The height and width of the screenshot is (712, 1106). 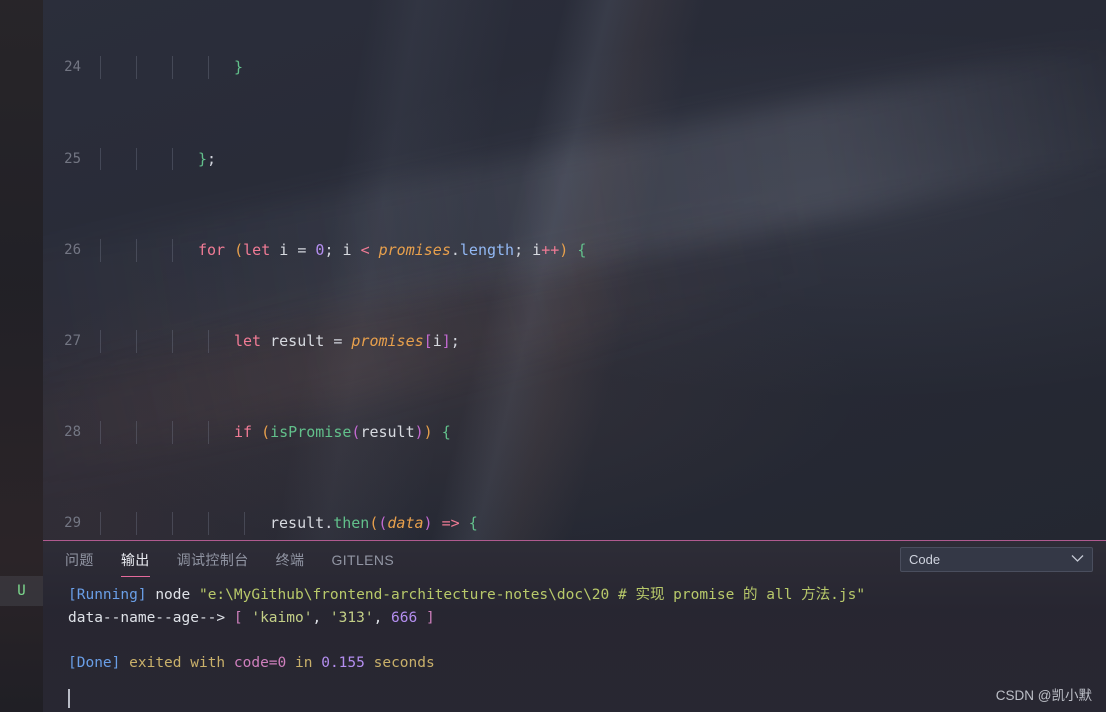 I want to click on output-result-item-1: '313', so click(x=351, y=617).